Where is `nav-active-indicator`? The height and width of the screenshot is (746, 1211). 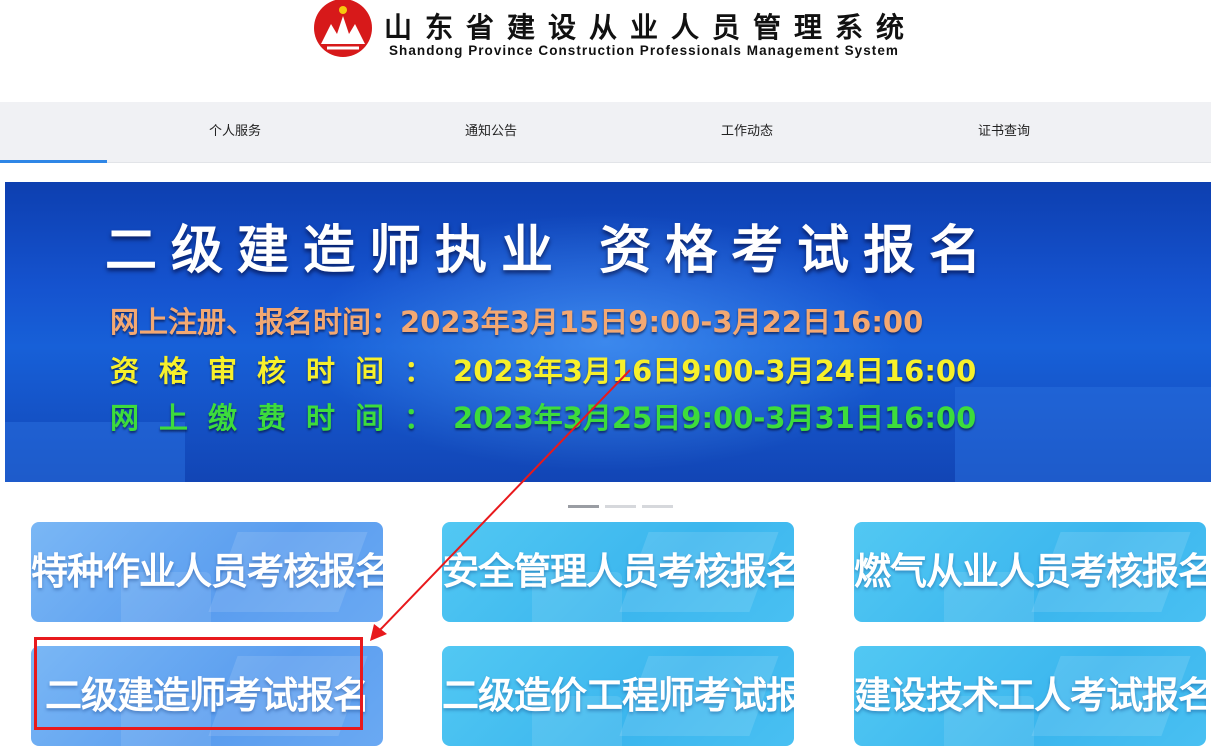 nav-active-indicator is located at coordinates (53, 161).